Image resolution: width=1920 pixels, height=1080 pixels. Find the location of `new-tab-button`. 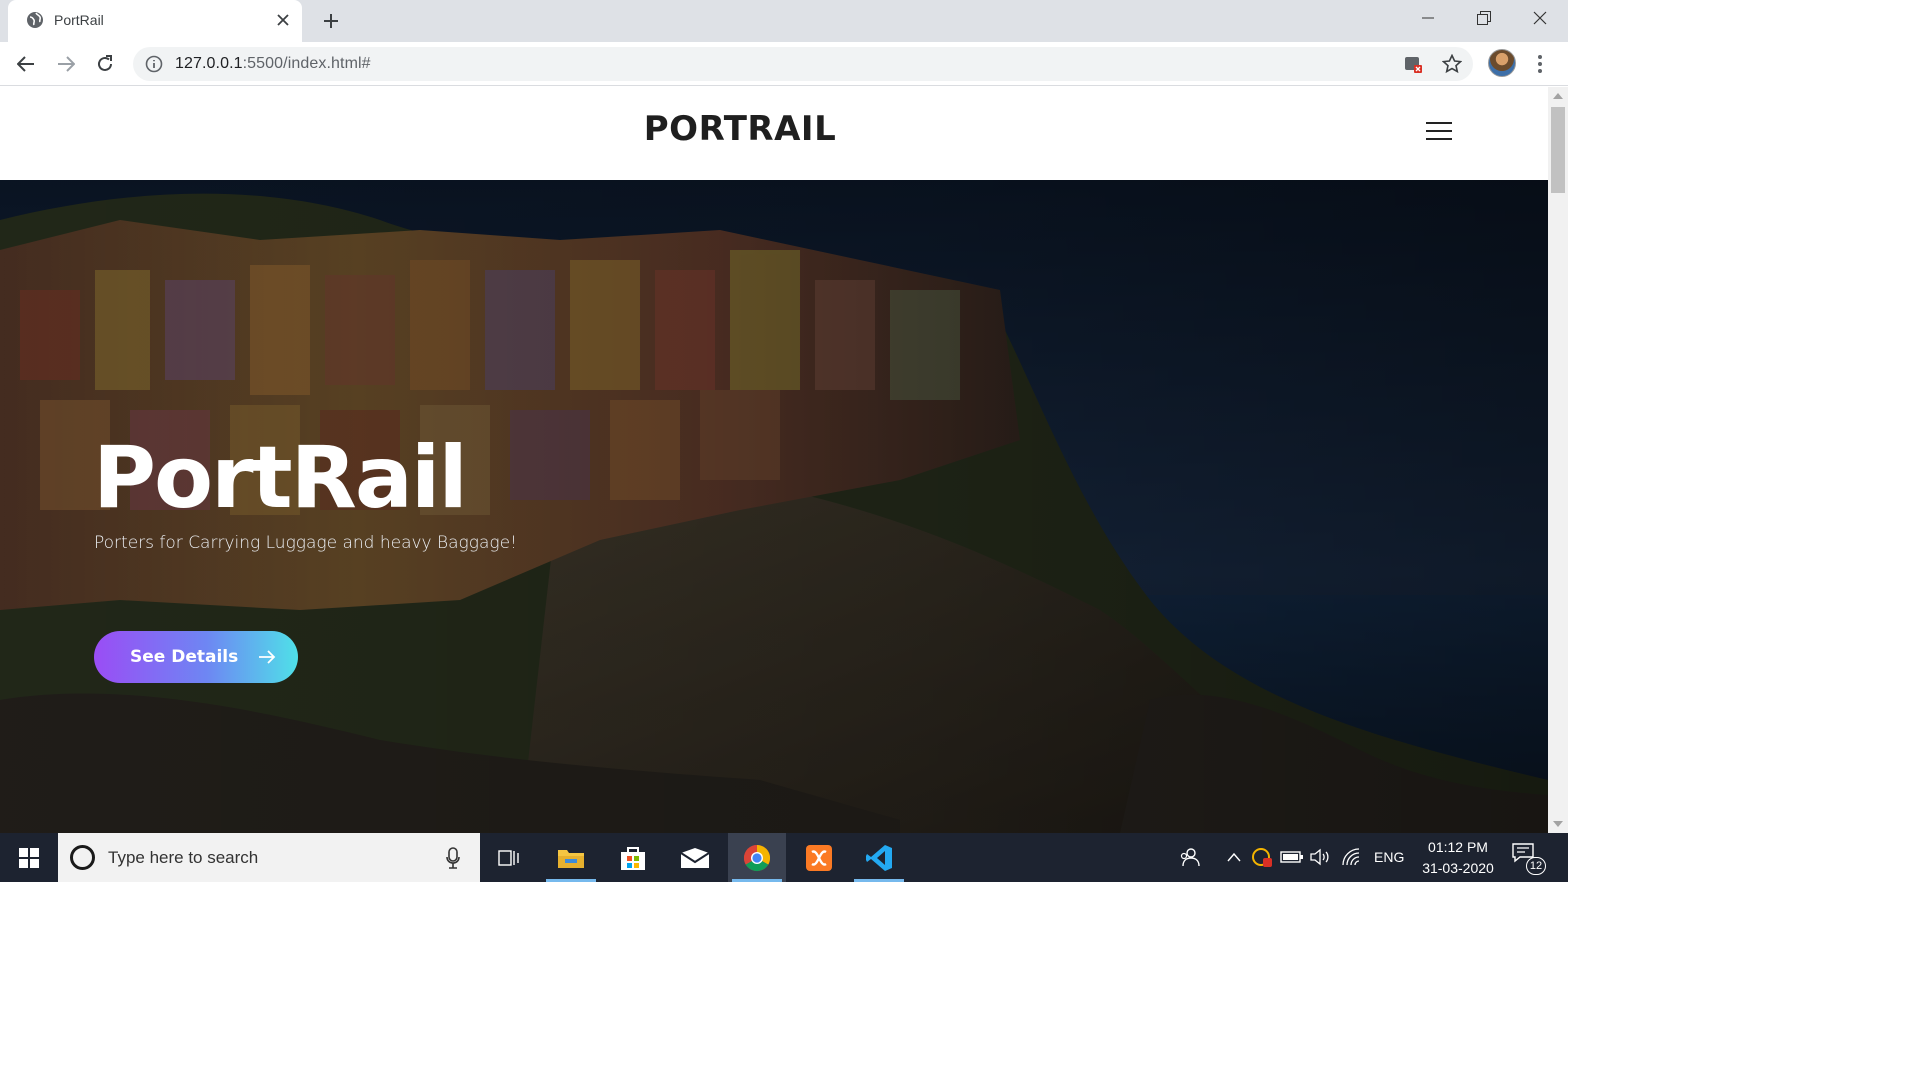

new-tab-button is located at coordinates (331, 21).